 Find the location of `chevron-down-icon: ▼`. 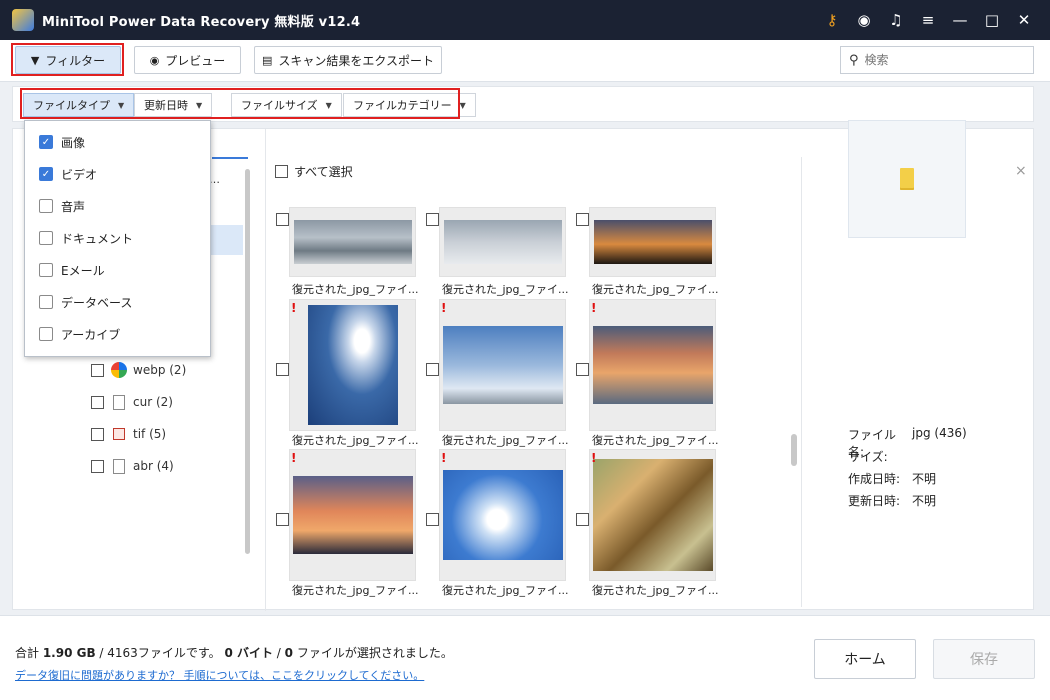

chevron-down-icon: ▼ is located at coordinates (328, 105).